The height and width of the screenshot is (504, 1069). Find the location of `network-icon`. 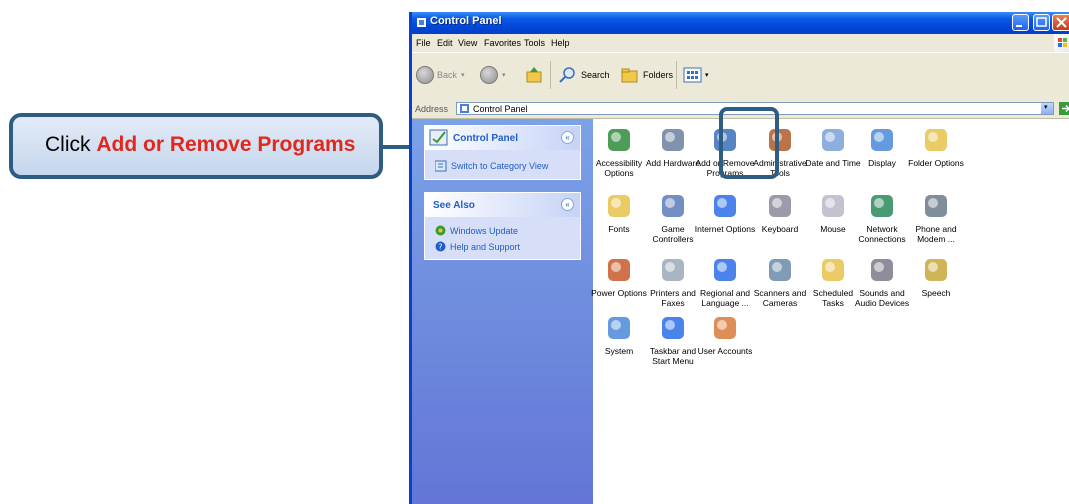

network-icon is located at coordinates (882, 206).